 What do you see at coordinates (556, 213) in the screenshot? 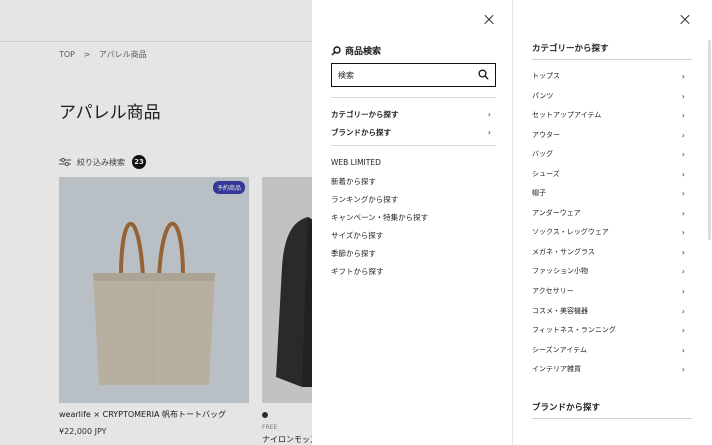
I see `category-label: アンダーウェア` at bounding box center [556, 213].